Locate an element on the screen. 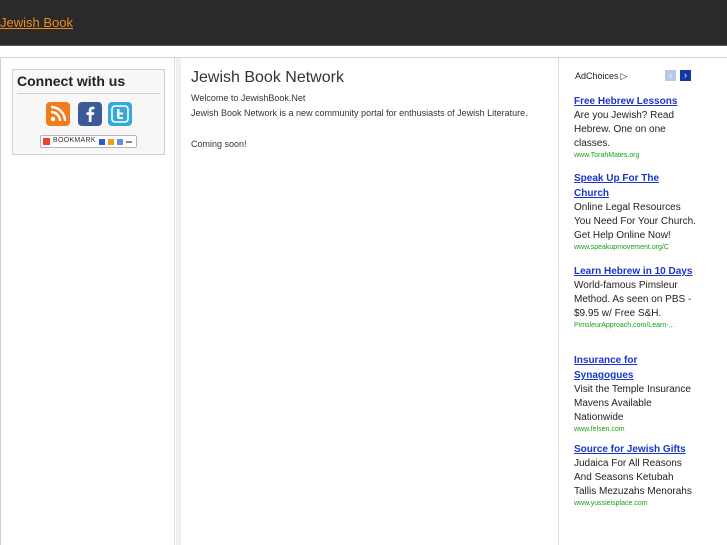 The image size is (727, 545). adchoices-link: AdChoices ▷ is located at coordinates (601, 76).